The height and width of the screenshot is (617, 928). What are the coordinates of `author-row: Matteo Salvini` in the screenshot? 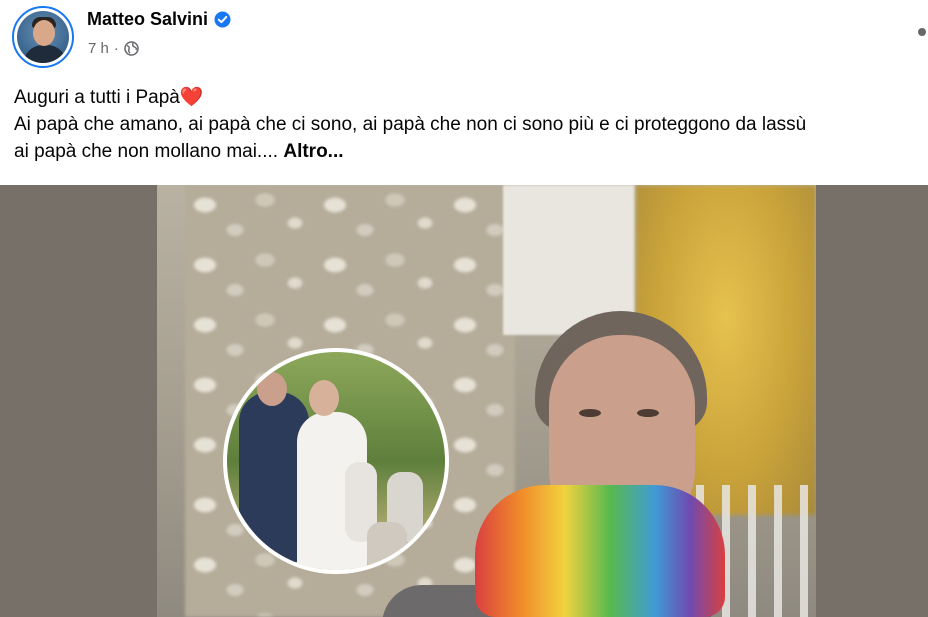 It's located at (159, 19).